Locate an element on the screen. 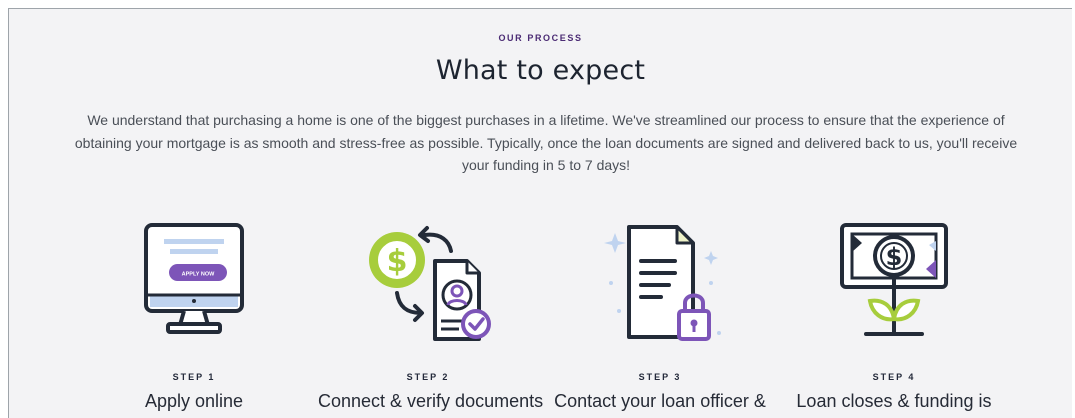 This screenshot has height=418, width=1075. money-growth-icon: $ is located at coordinates (894, 279).